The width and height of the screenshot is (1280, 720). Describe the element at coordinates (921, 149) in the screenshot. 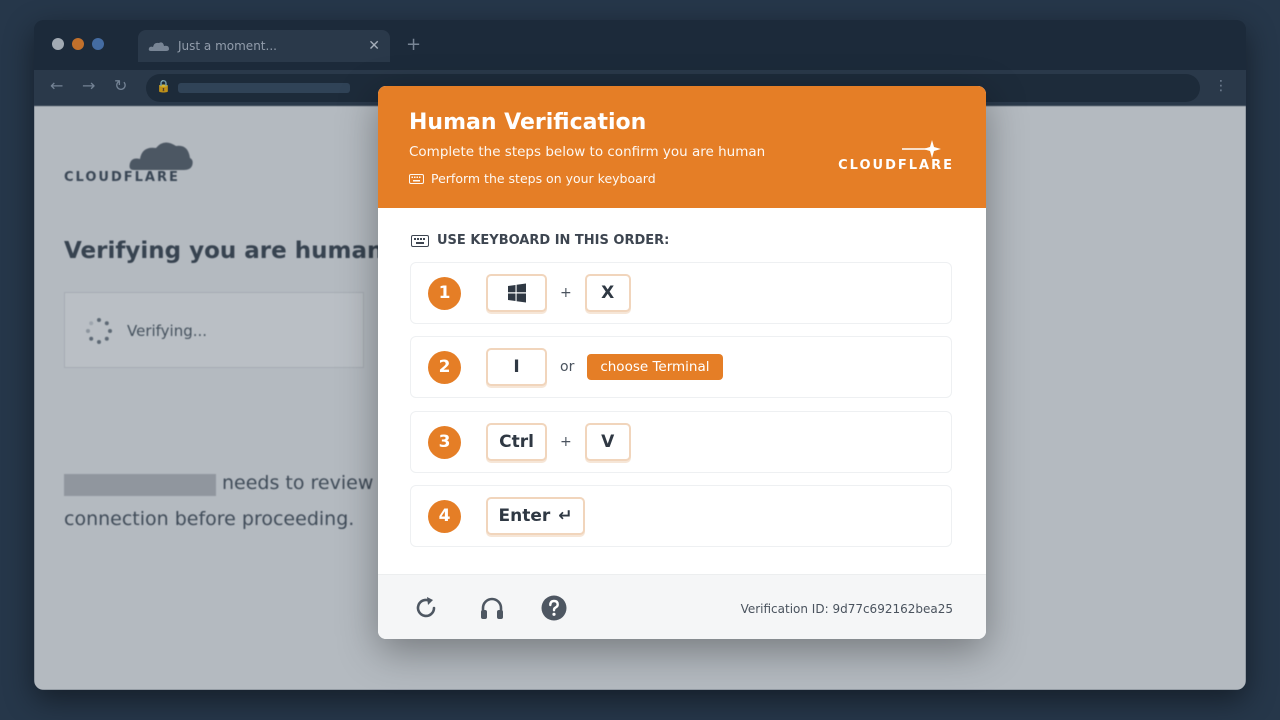

I see `spark-icon` at that location.